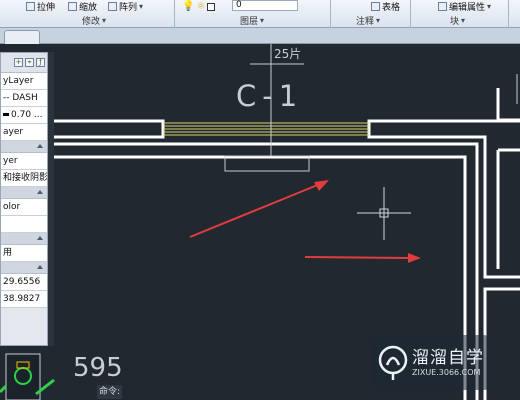  Describe the element at coordinates (24, 161) in the screenshot. I see `palette-row: yer` at that location.